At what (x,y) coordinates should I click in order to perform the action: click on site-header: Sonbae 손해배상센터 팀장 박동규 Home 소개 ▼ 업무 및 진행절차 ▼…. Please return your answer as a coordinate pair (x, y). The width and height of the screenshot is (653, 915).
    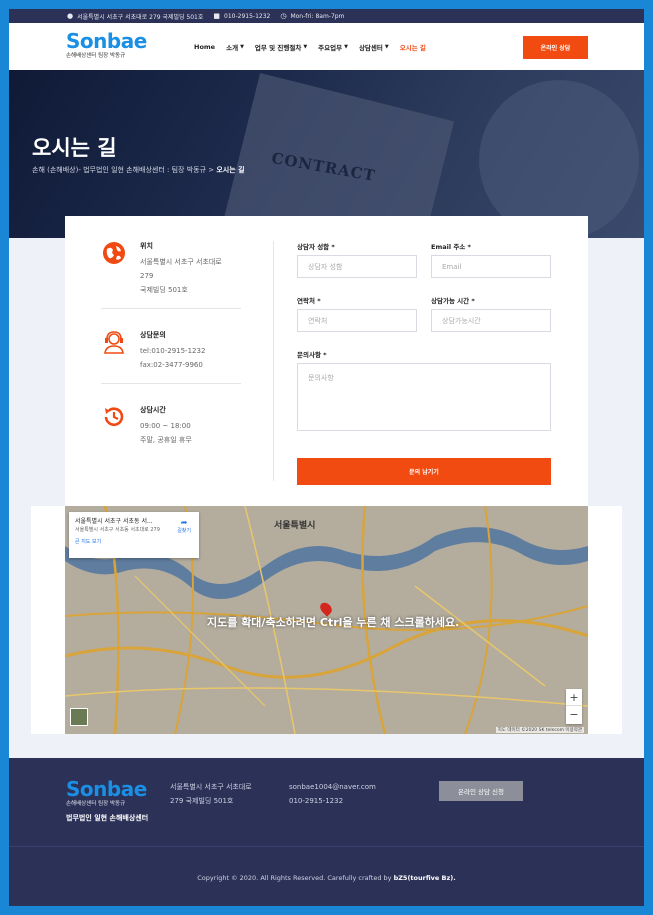
    Looking at the image, I should click on (326, 46).